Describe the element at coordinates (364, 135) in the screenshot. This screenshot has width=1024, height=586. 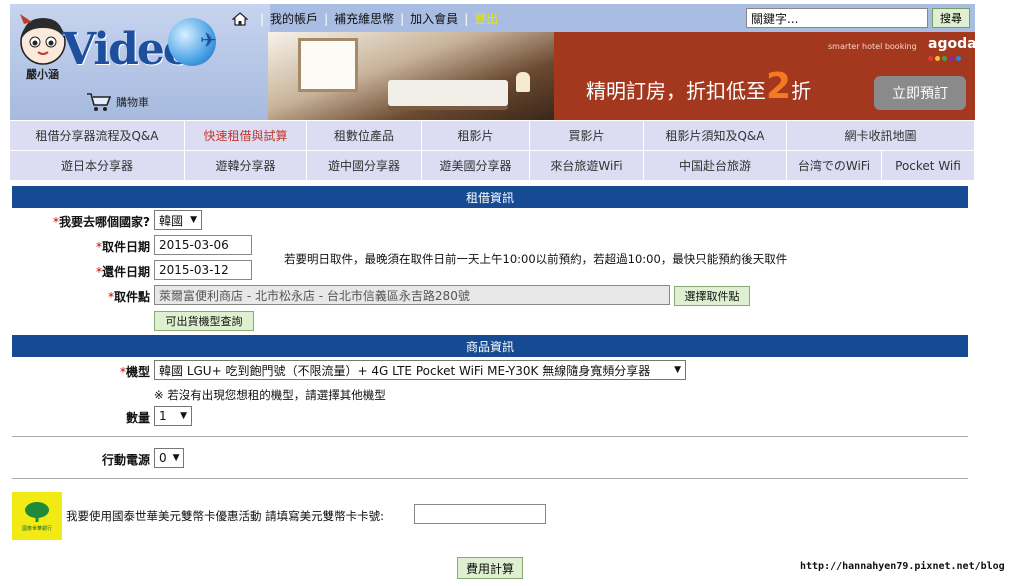
I see `menu-digital-products: 租數位產品` at that location.